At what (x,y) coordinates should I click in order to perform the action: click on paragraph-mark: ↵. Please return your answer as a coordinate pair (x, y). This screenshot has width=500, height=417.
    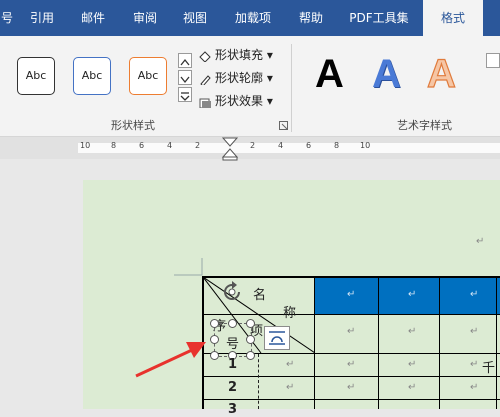
    Looking at the image, I should click on (480, 241).